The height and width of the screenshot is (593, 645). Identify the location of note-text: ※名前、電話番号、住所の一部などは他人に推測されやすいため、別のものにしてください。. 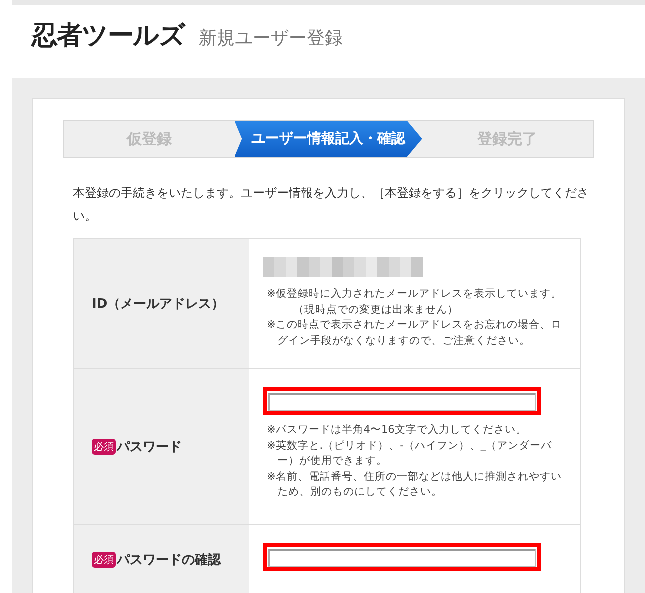
(415, 485).